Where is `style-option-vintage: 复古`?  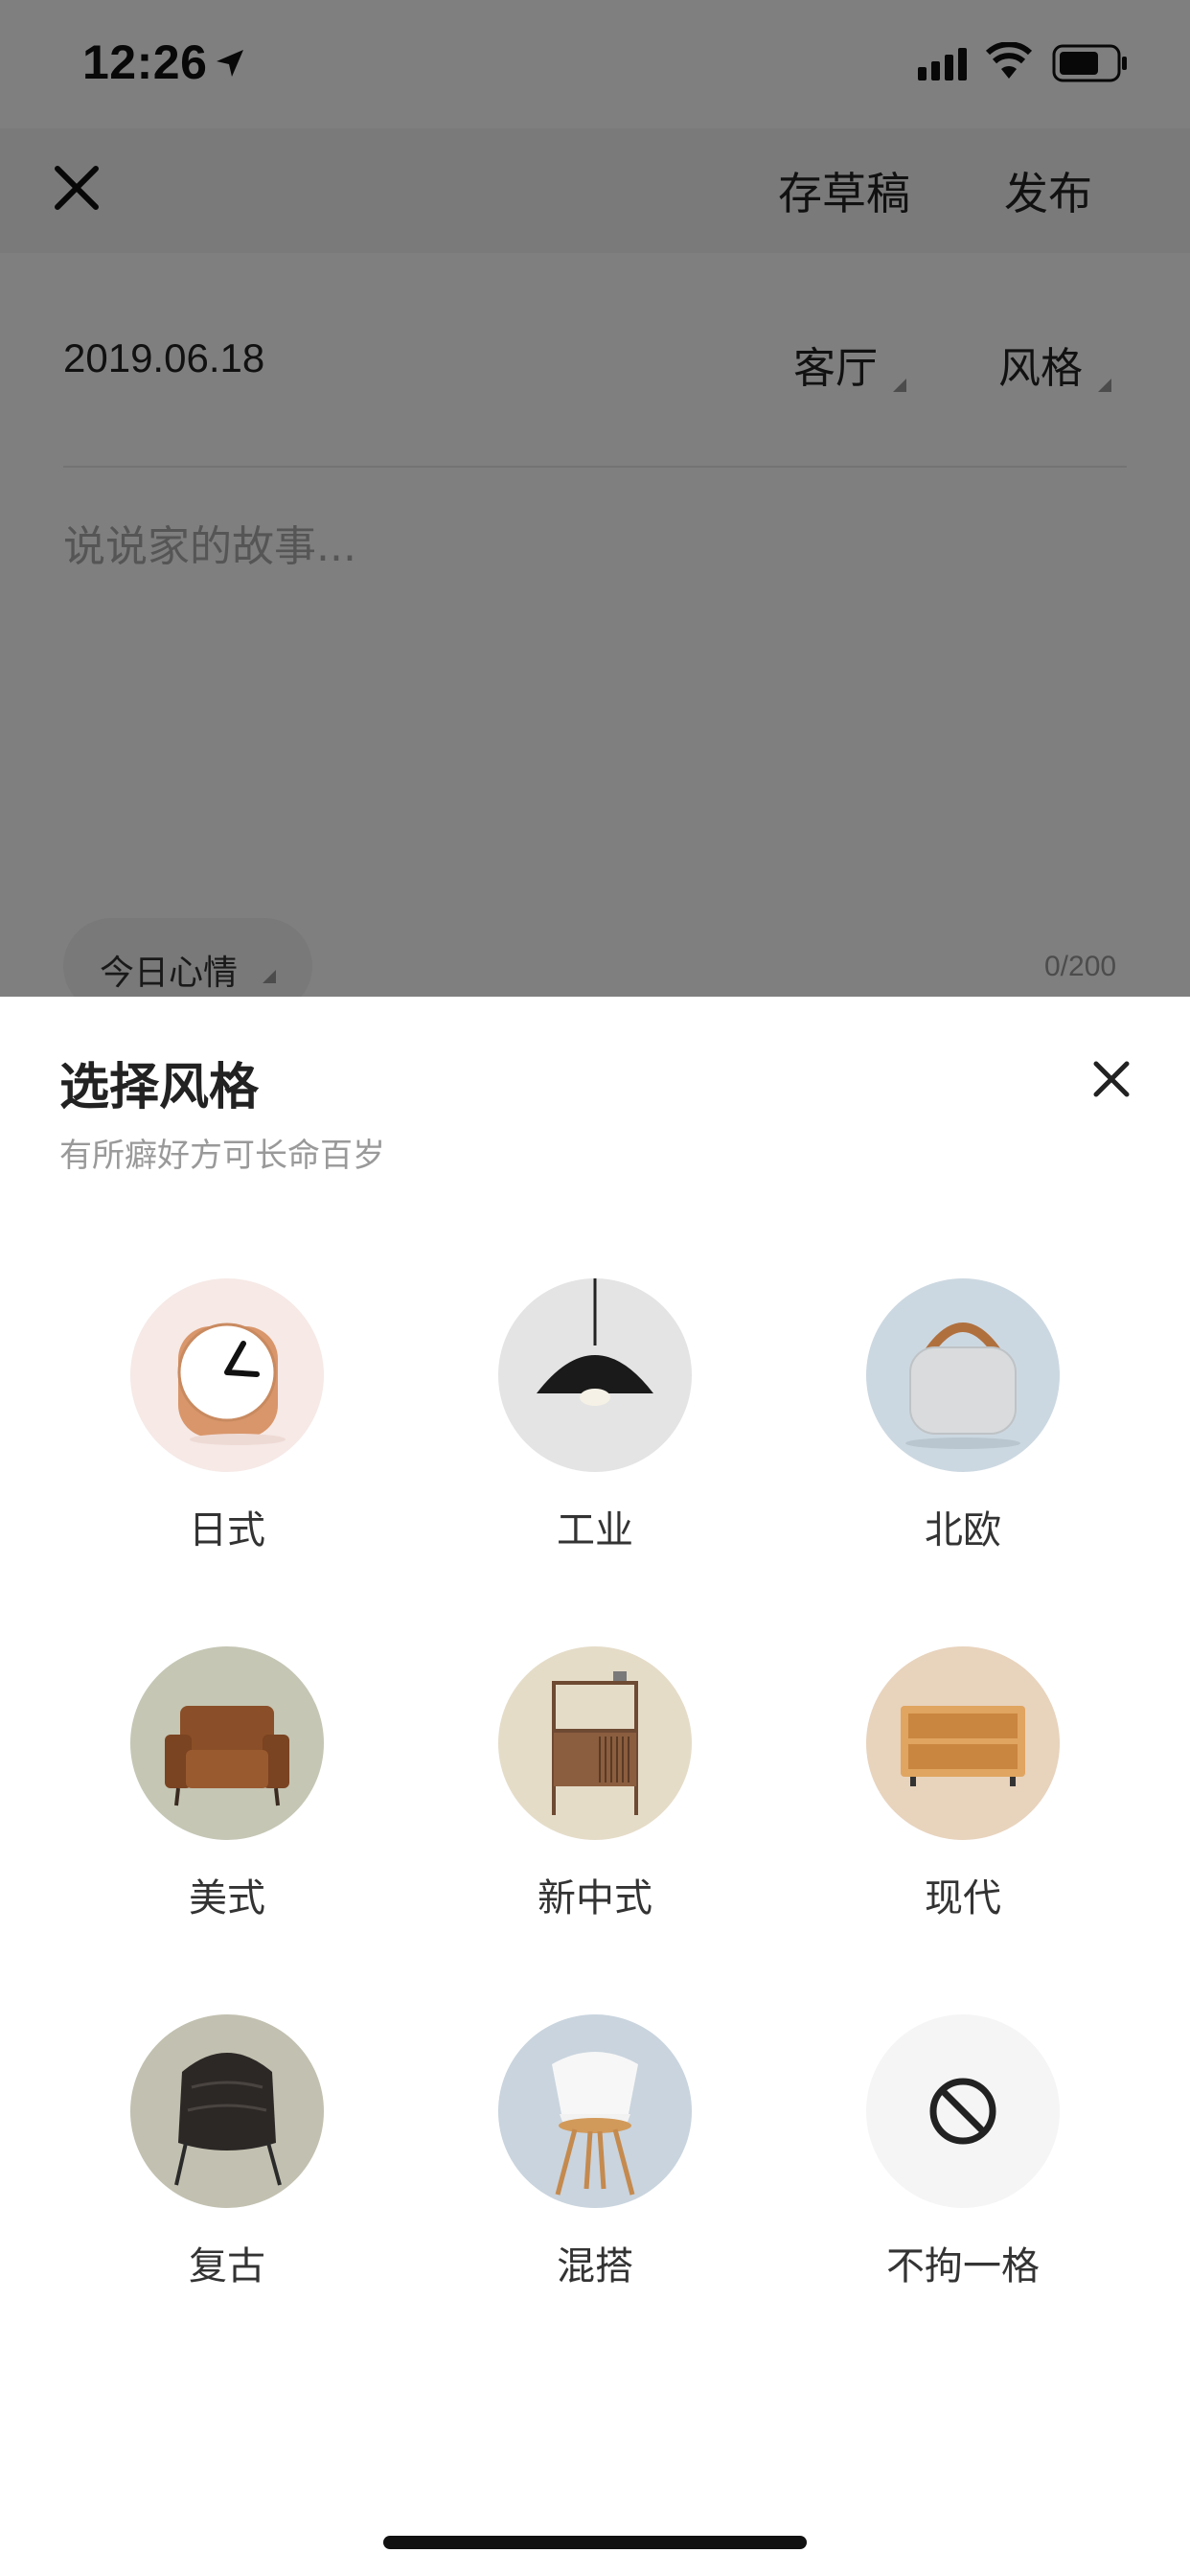 style-option-vintage: 复古 is located at coordinates (226, 2158).